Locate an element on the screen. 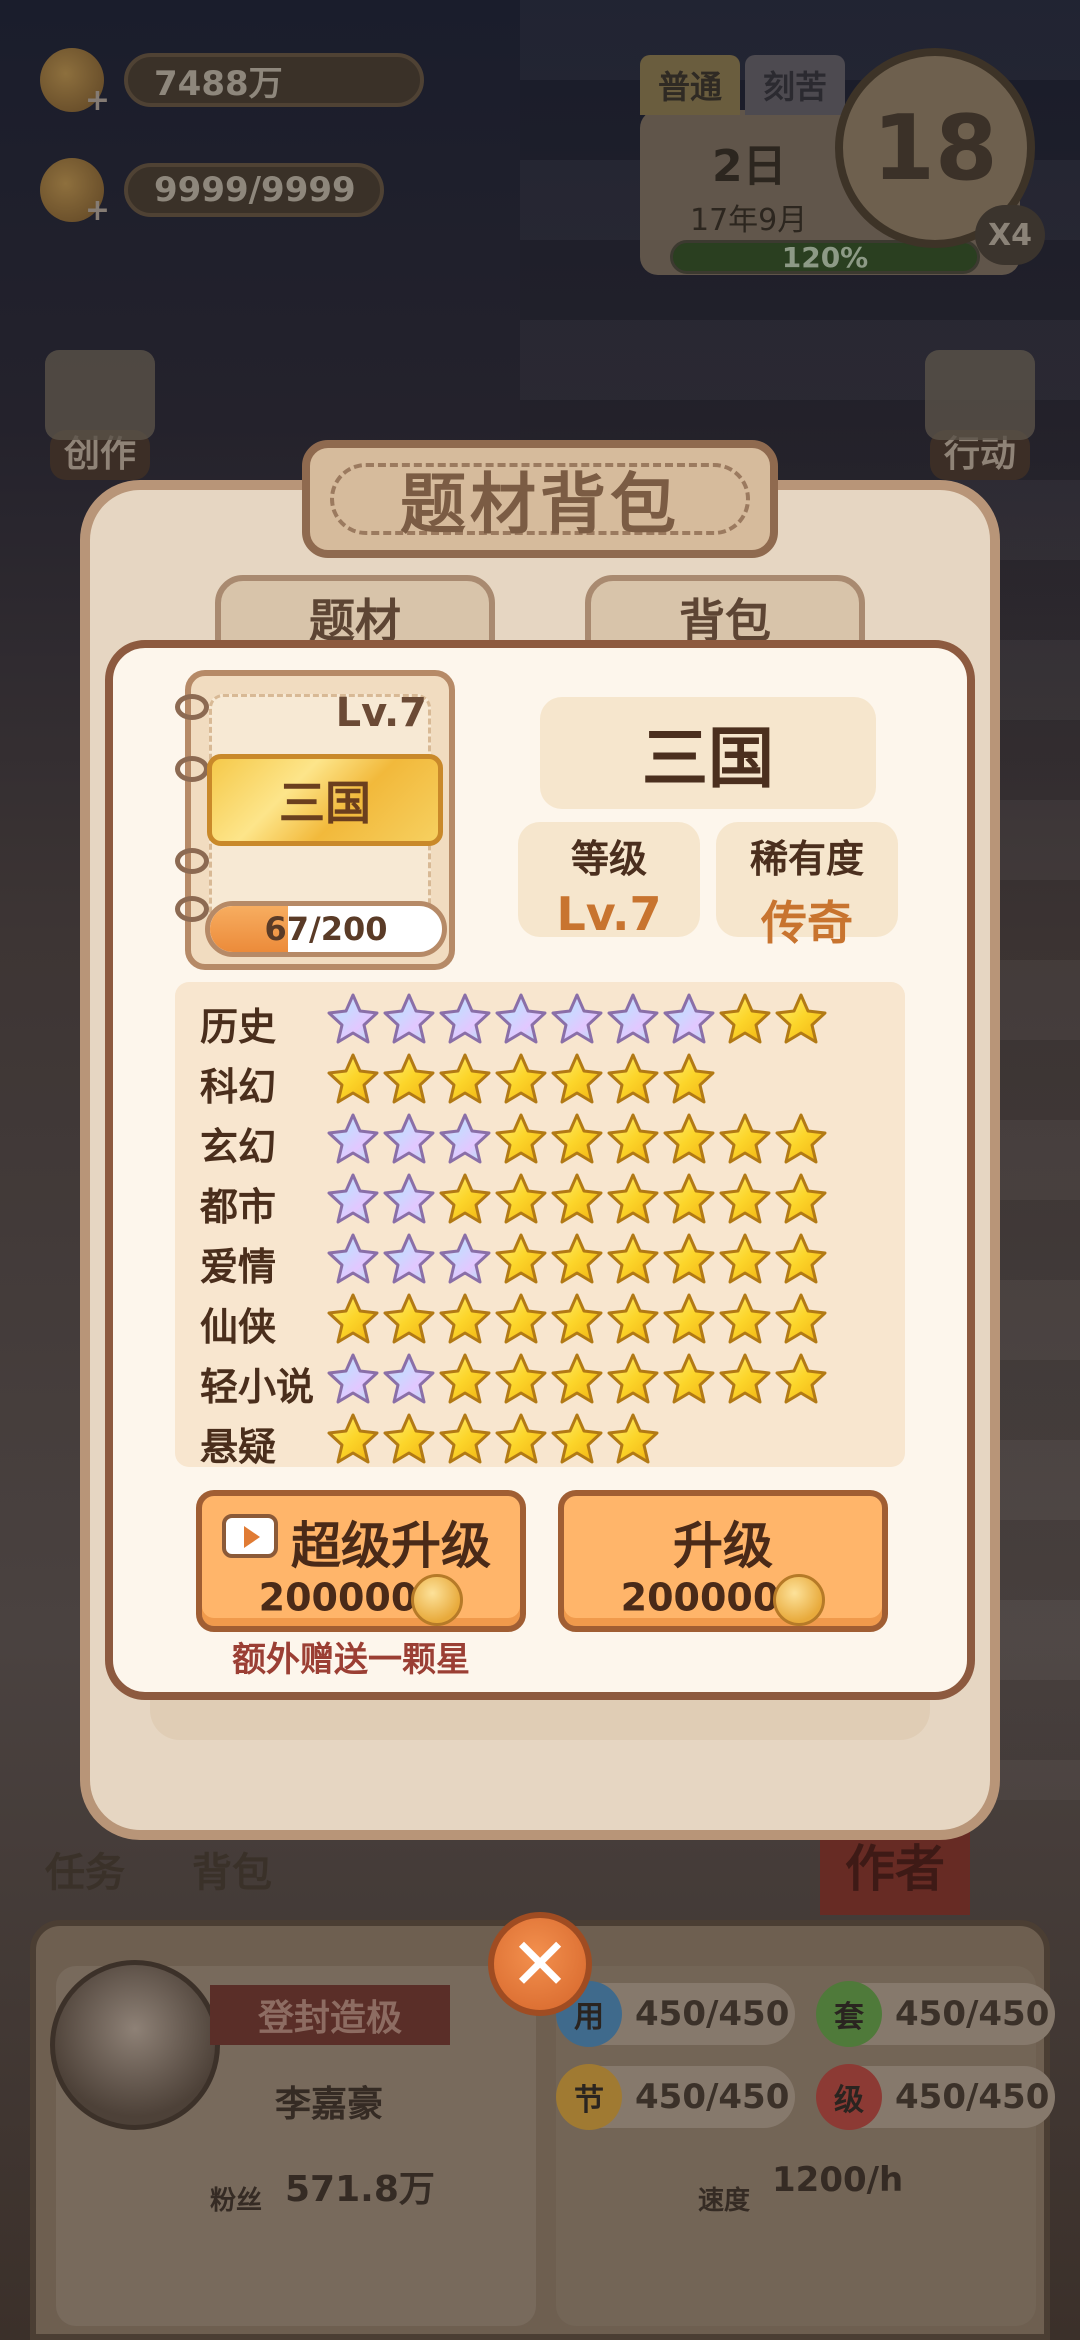 This screenshot has width=1080, height=2340. stat-pill: 级 450/450 is located at coordinates (935, 2097).